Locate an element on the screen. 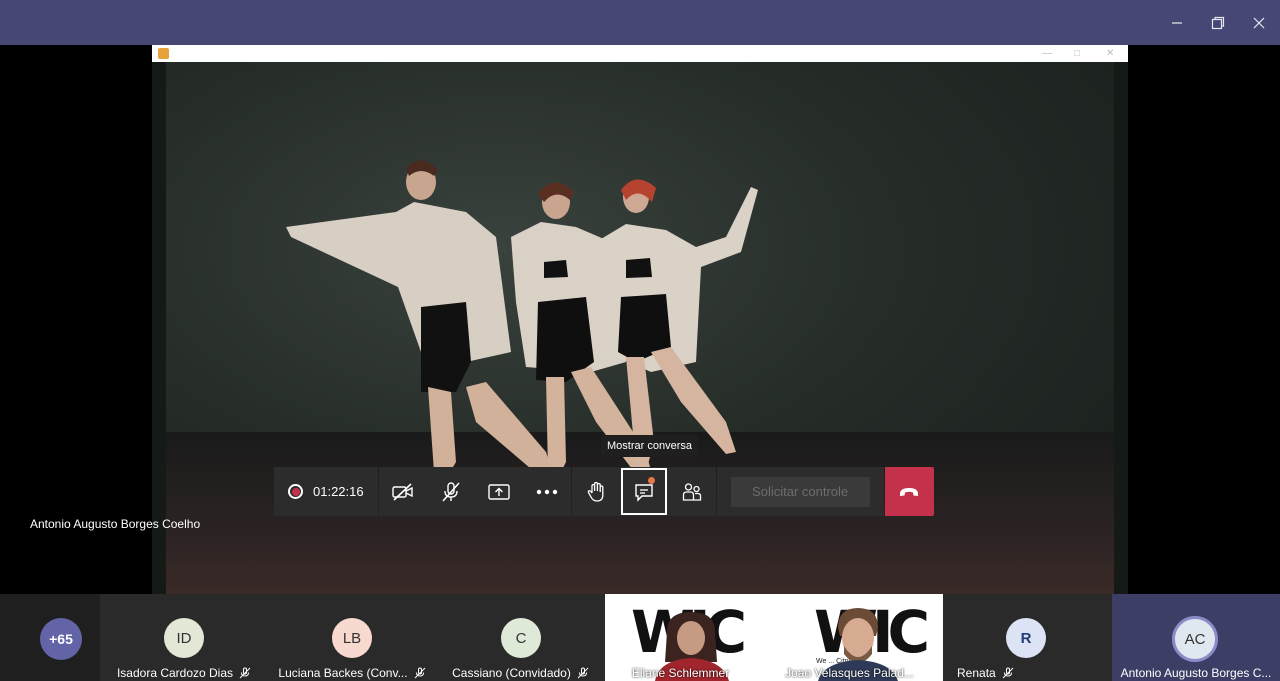 The width and height of the screenshot is (1280, 681). avatar: C is located at coordinates (521, 638).